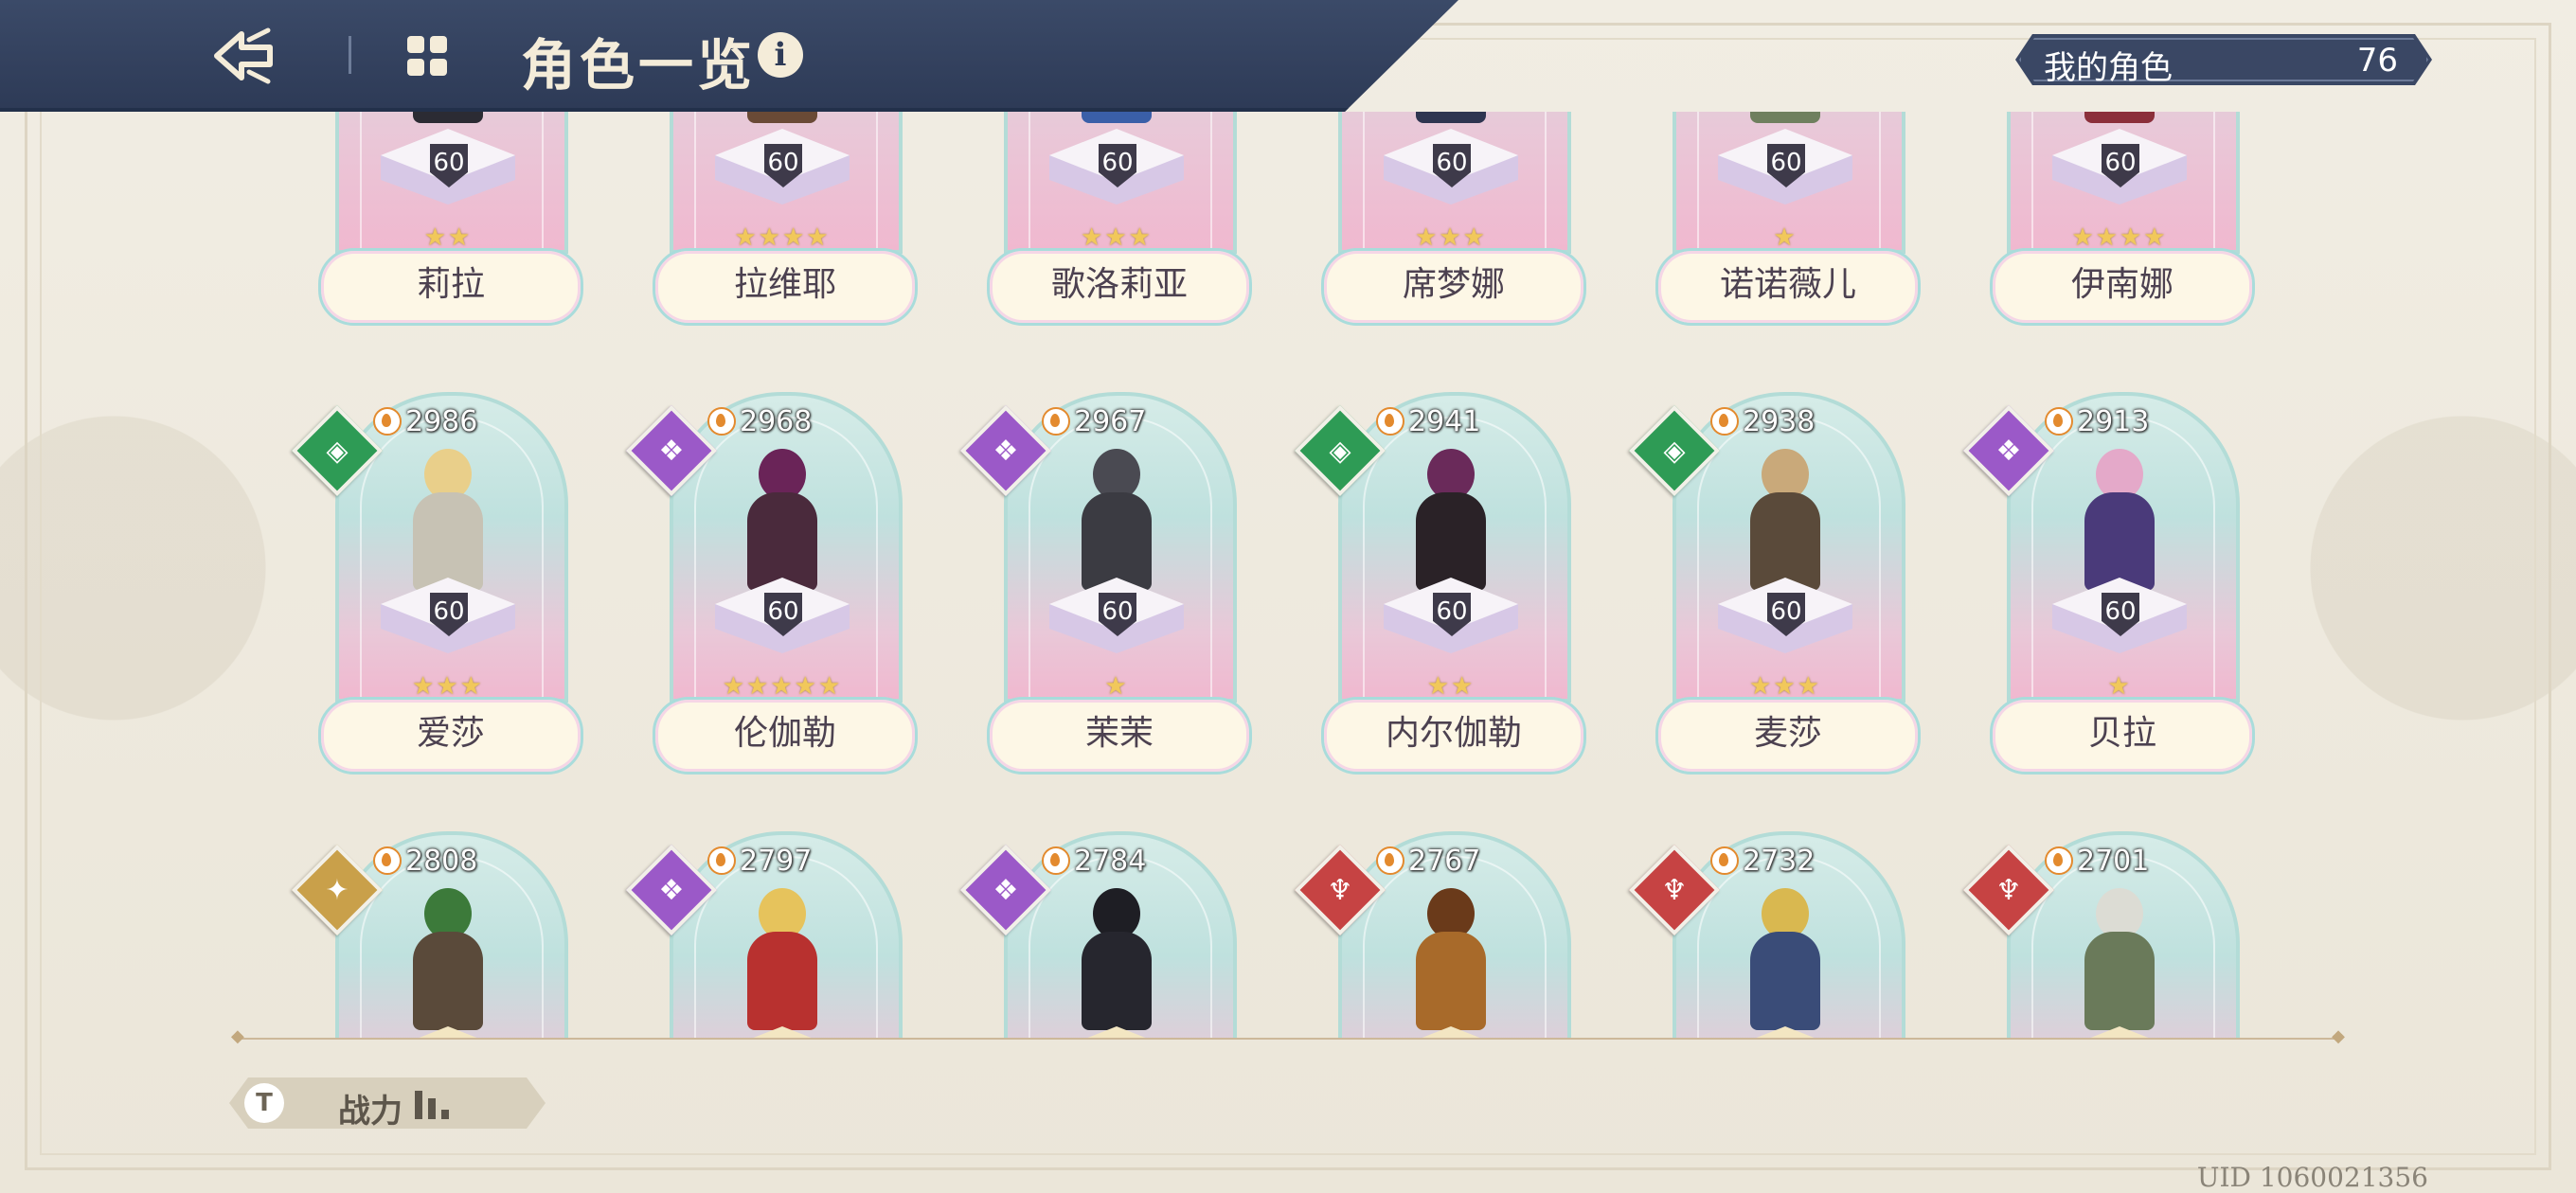  Describe the element at coordinates (427, 56) in the screenshot. I see `home-grid-button` at that location.